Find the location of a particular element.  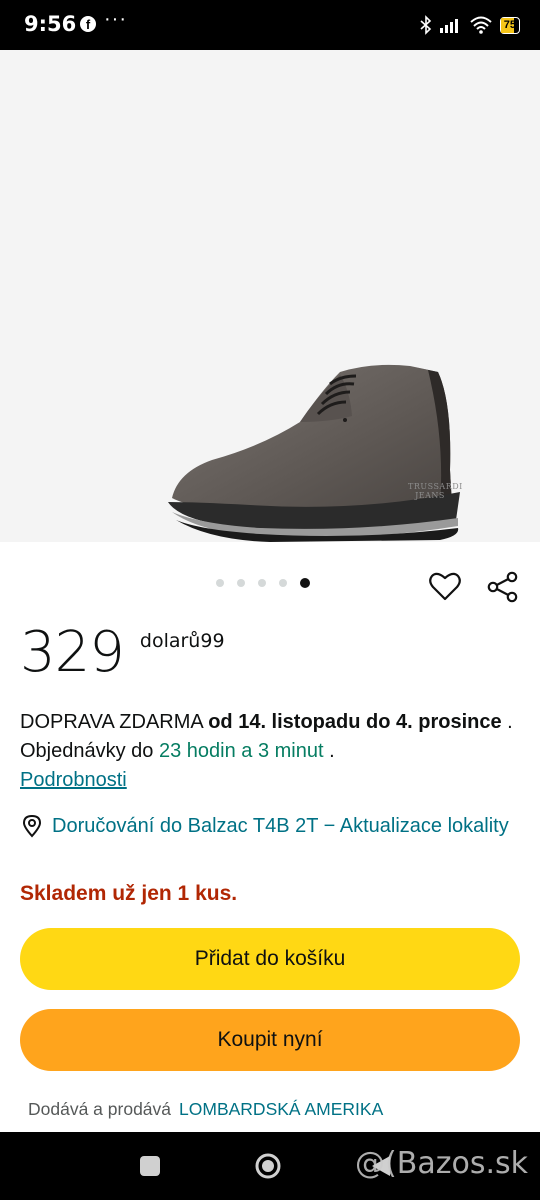

navigation-bar: @(Bazos.sk is located at coordinates (270, 1166).